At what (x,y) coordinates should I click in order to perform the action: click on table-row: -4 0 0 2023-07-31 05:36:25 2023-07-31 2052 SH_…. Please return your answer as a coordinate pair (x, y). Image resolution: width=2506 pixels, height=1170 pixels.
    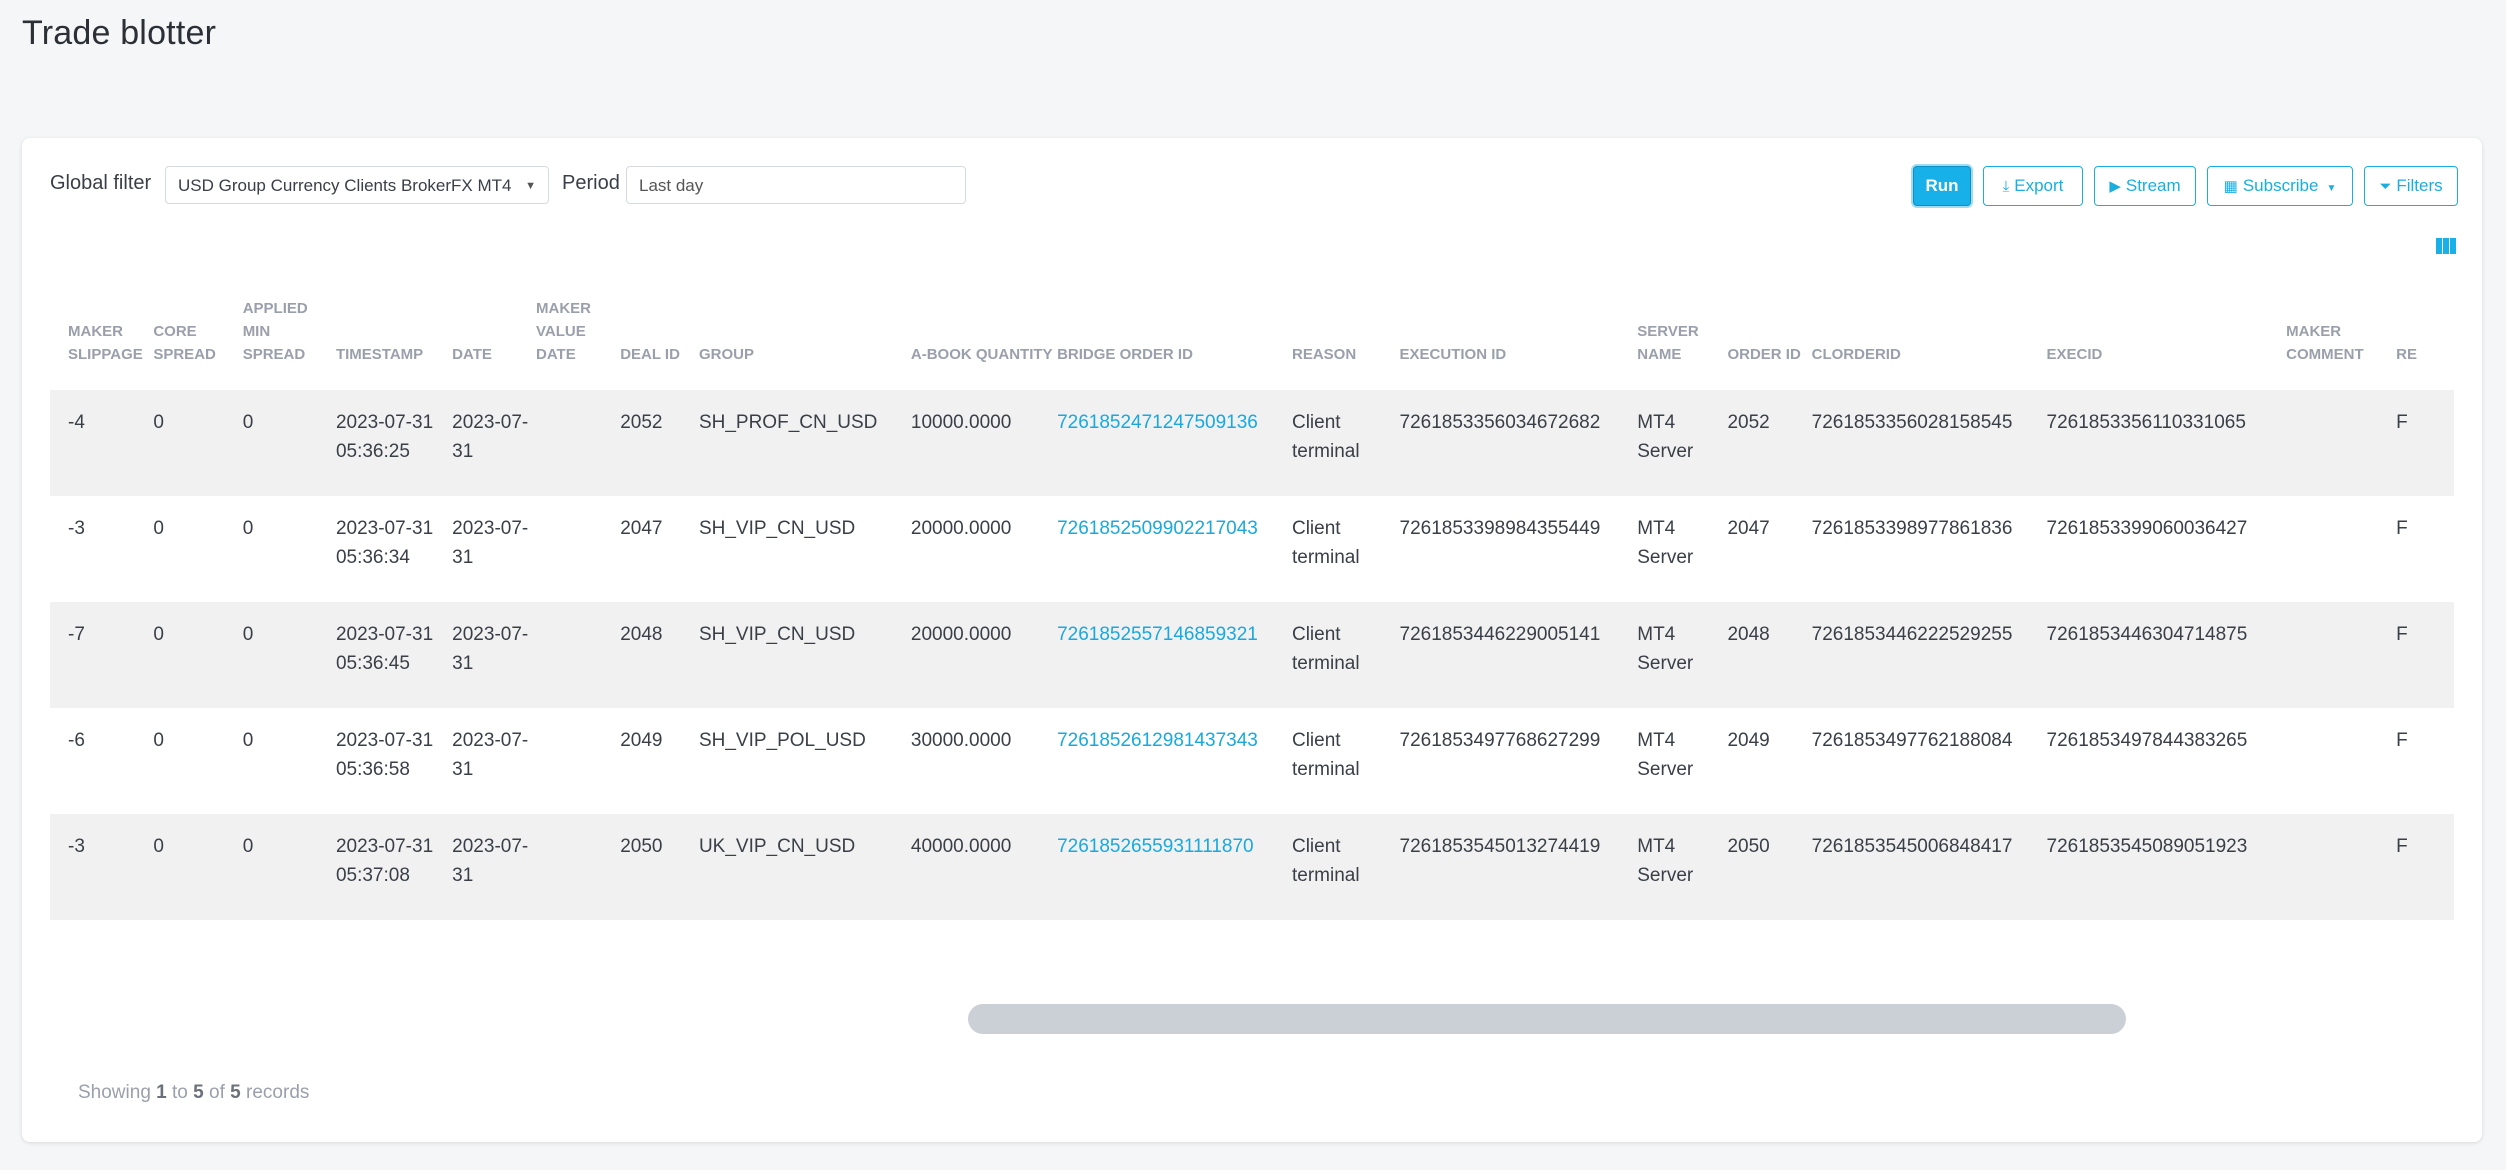
    Looking at the image, I should click on (1252, 443).